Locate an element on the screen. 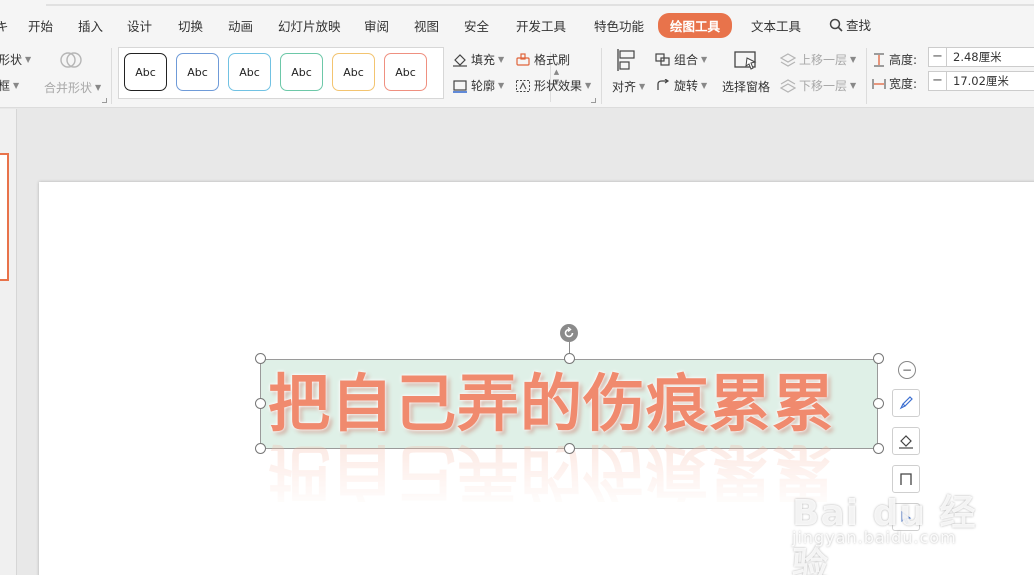  shape-style-1: Abc is located at coordinates (145, 72).